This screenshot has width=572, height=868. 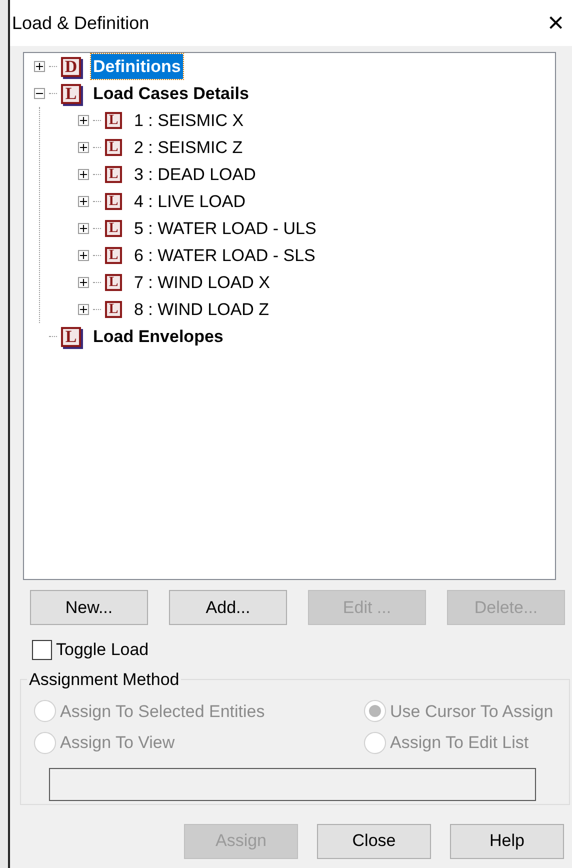 I want to click on tree-item: 4 : LIVE LOAD, so click(x=190, y=201).